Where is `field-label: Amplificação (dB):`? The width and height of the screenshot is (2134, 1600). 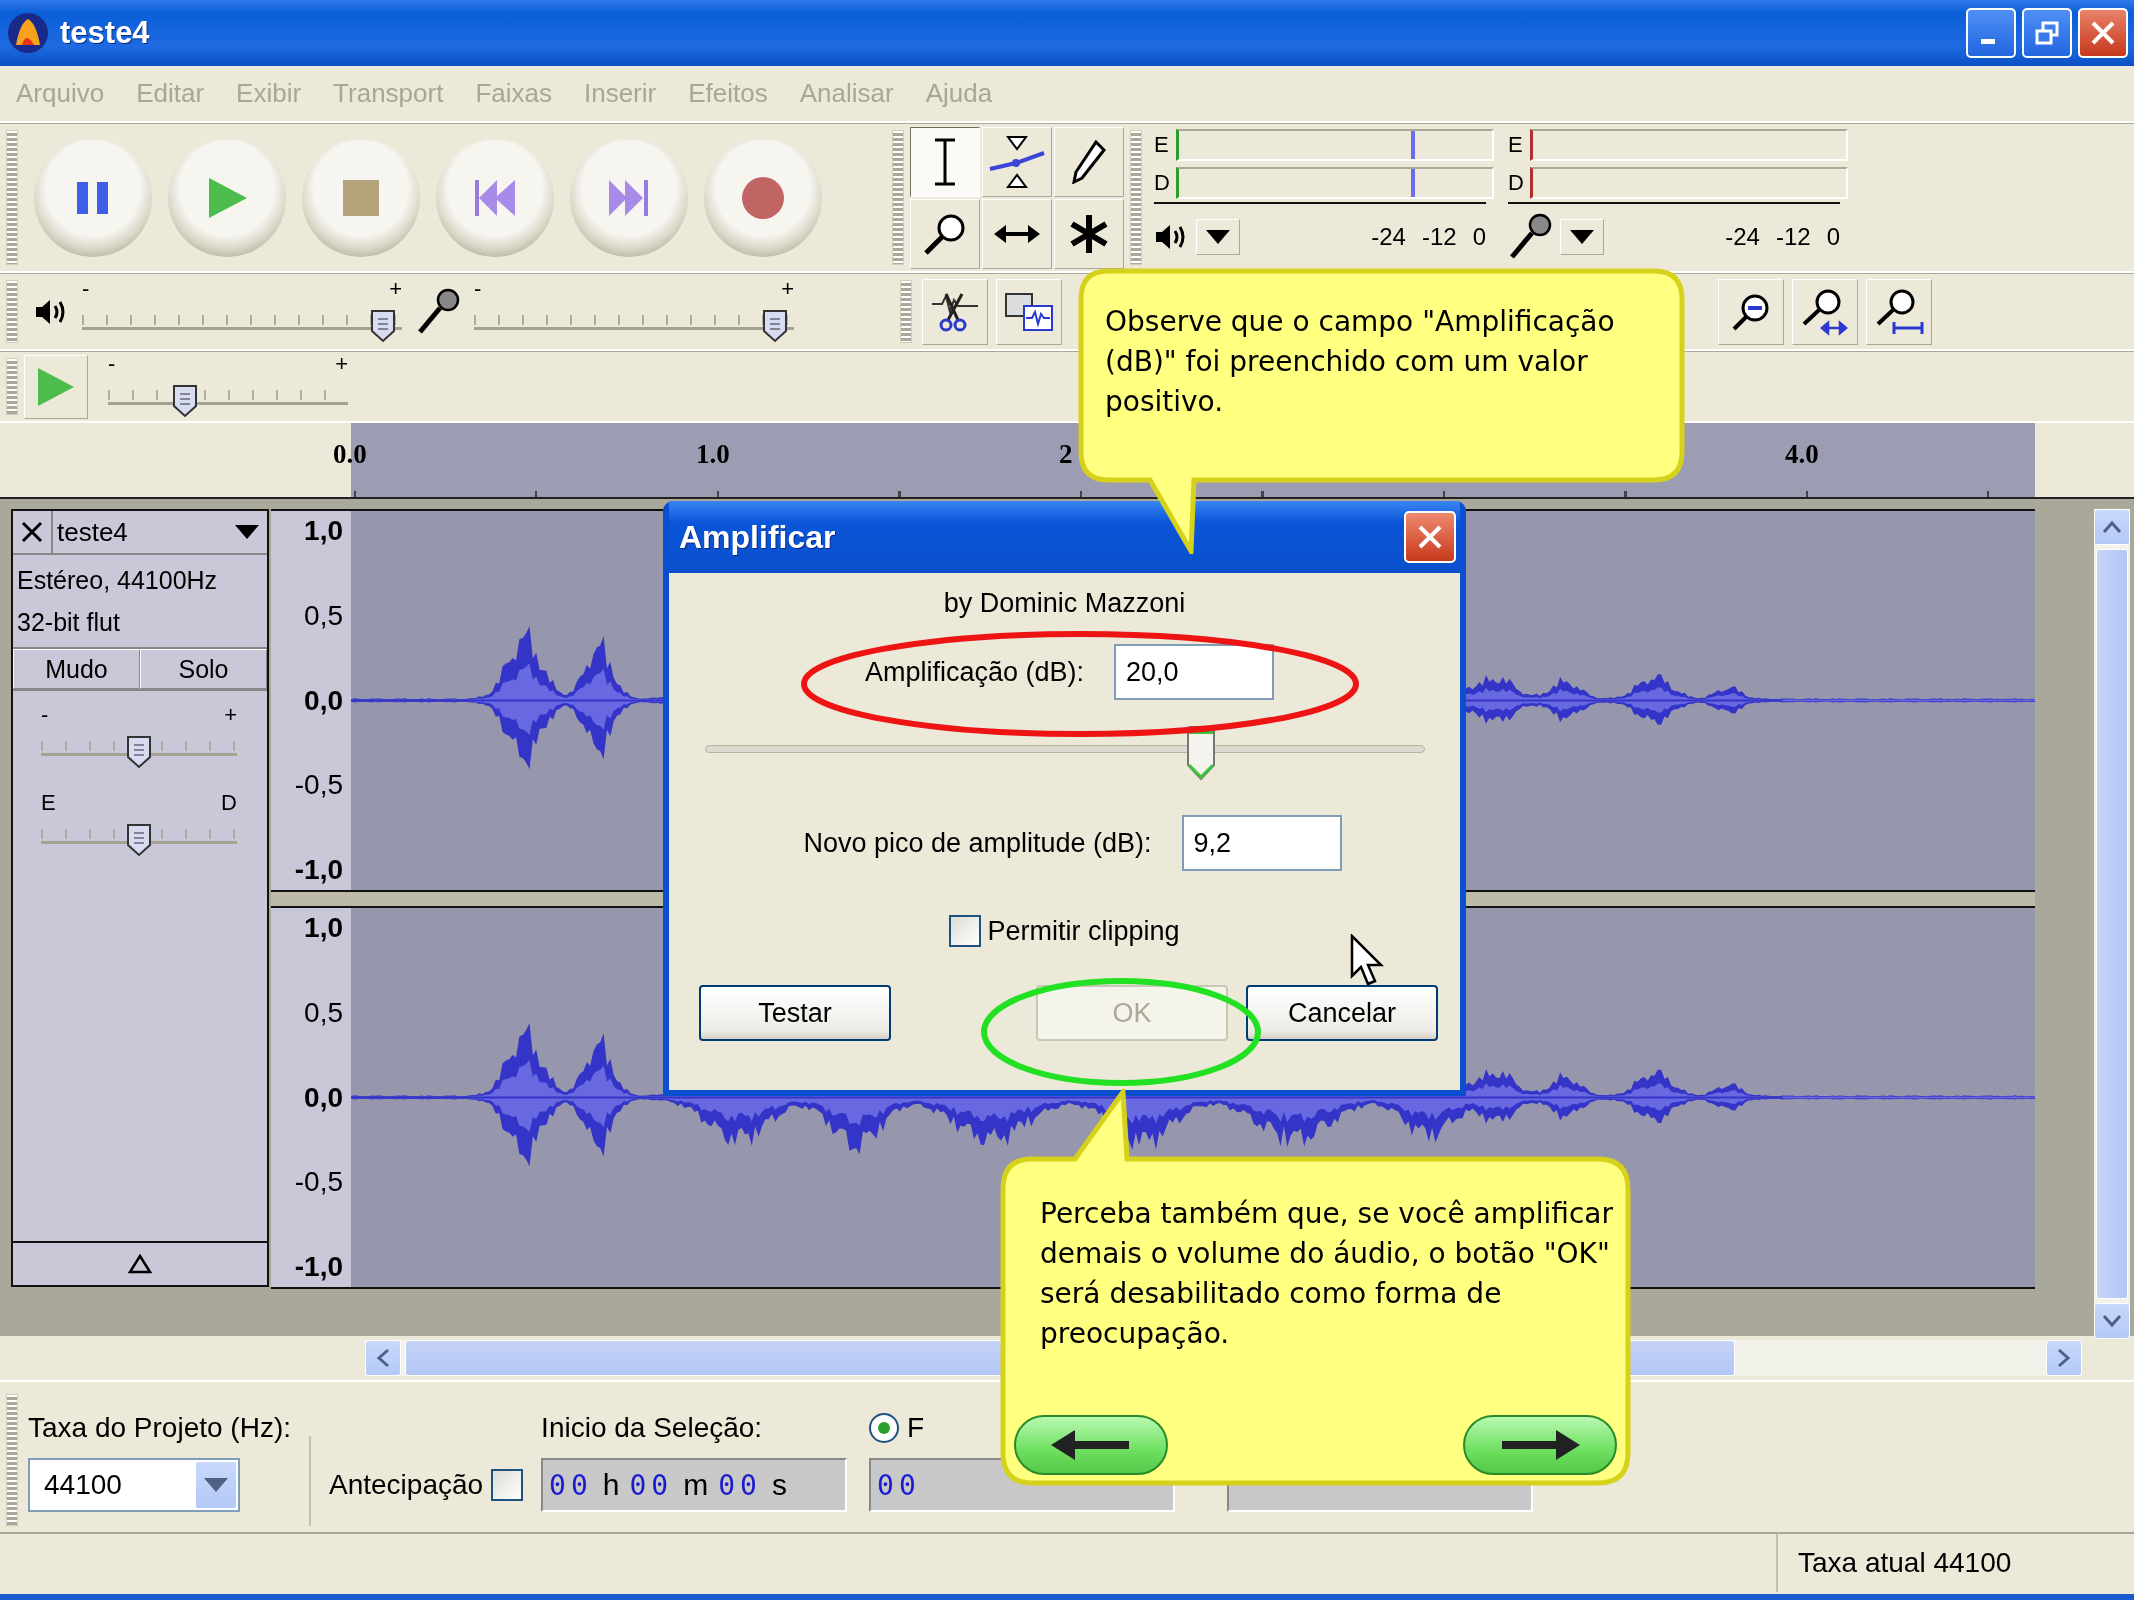
field-label: Amplificação (dB): is located at coordinates (974, 672).